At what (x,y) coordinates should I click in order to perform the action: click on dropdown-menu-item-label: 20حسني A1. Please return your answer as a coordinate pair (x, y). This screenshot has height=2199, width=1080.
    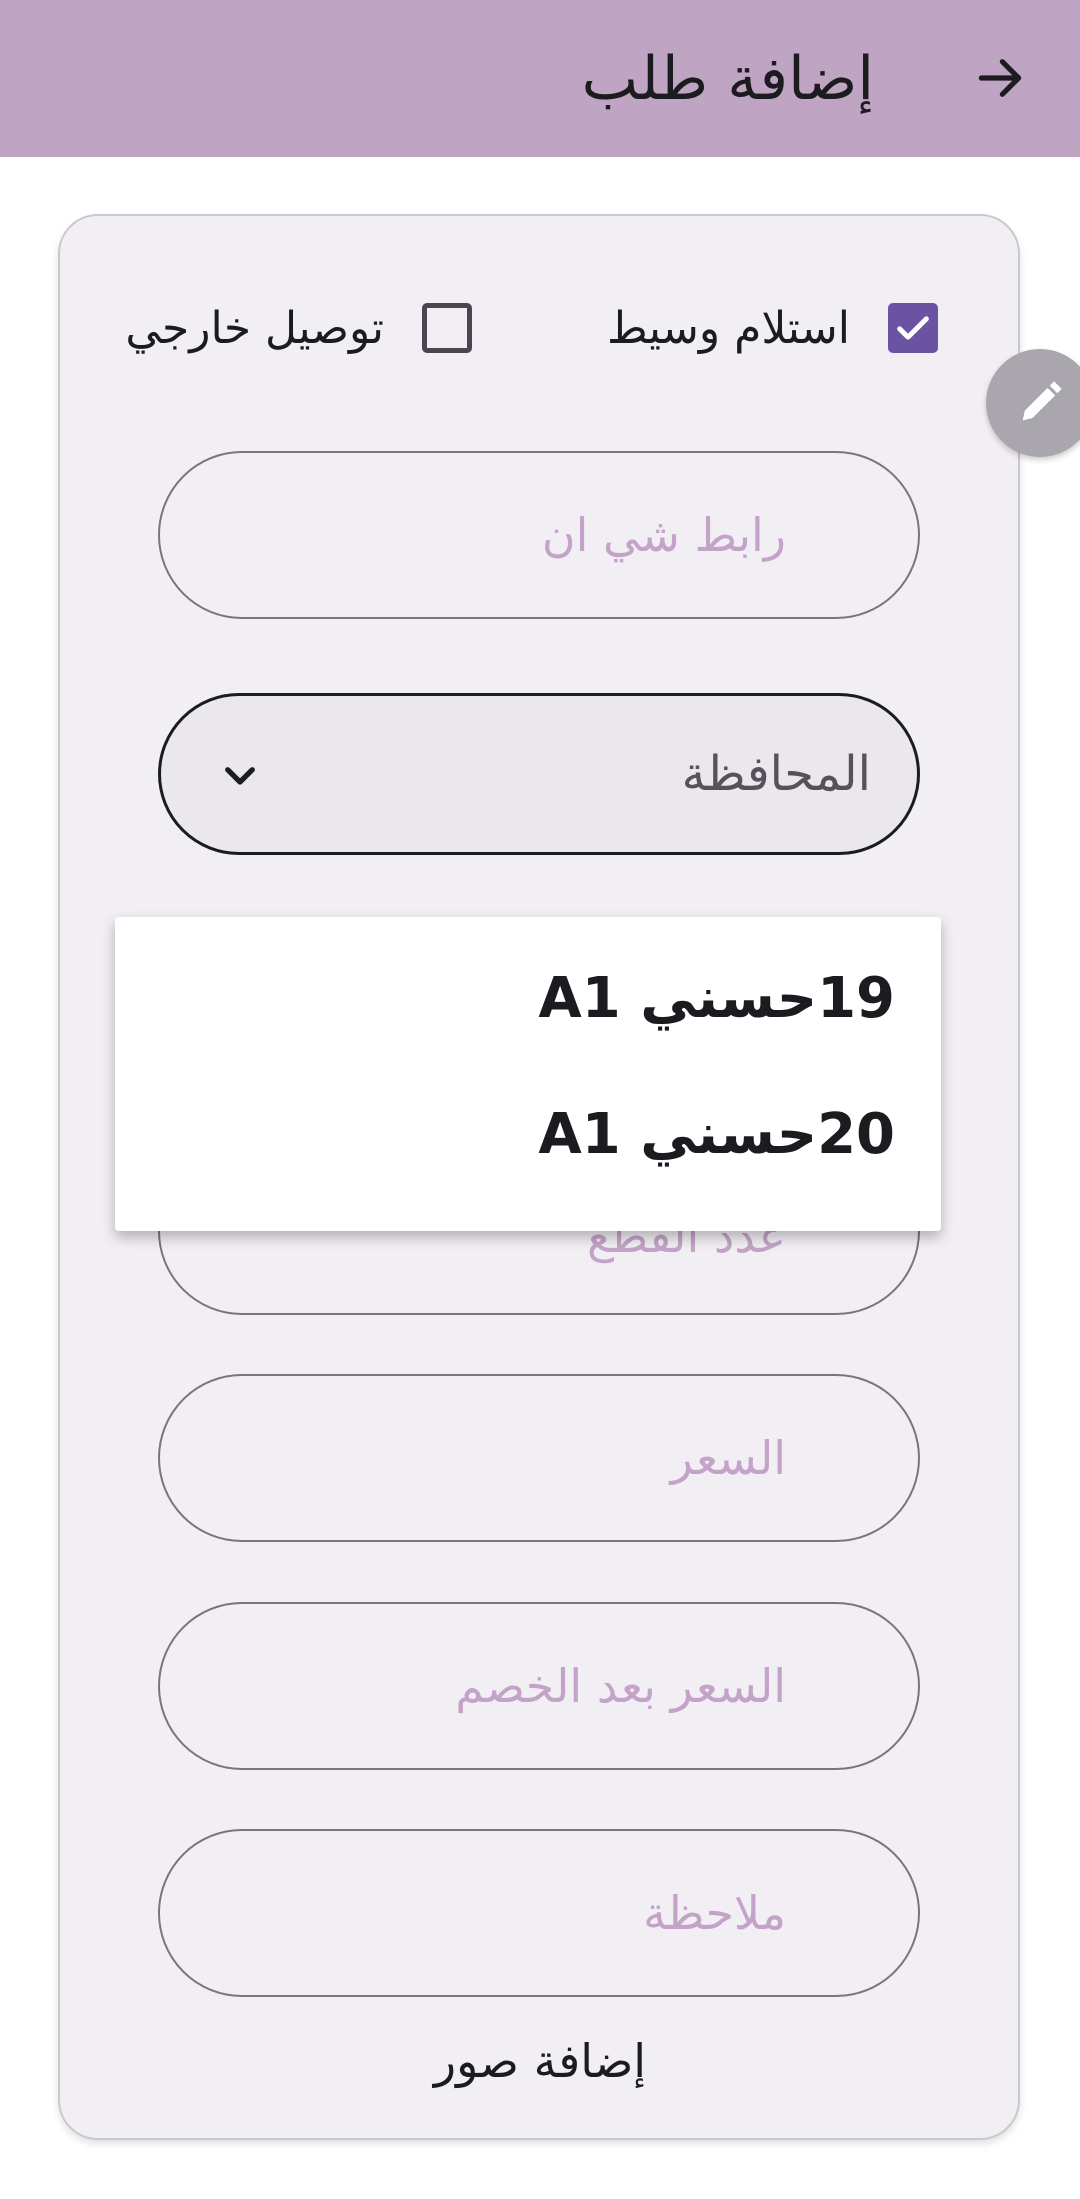
    Looking at the image, I should click on (716, 1134).